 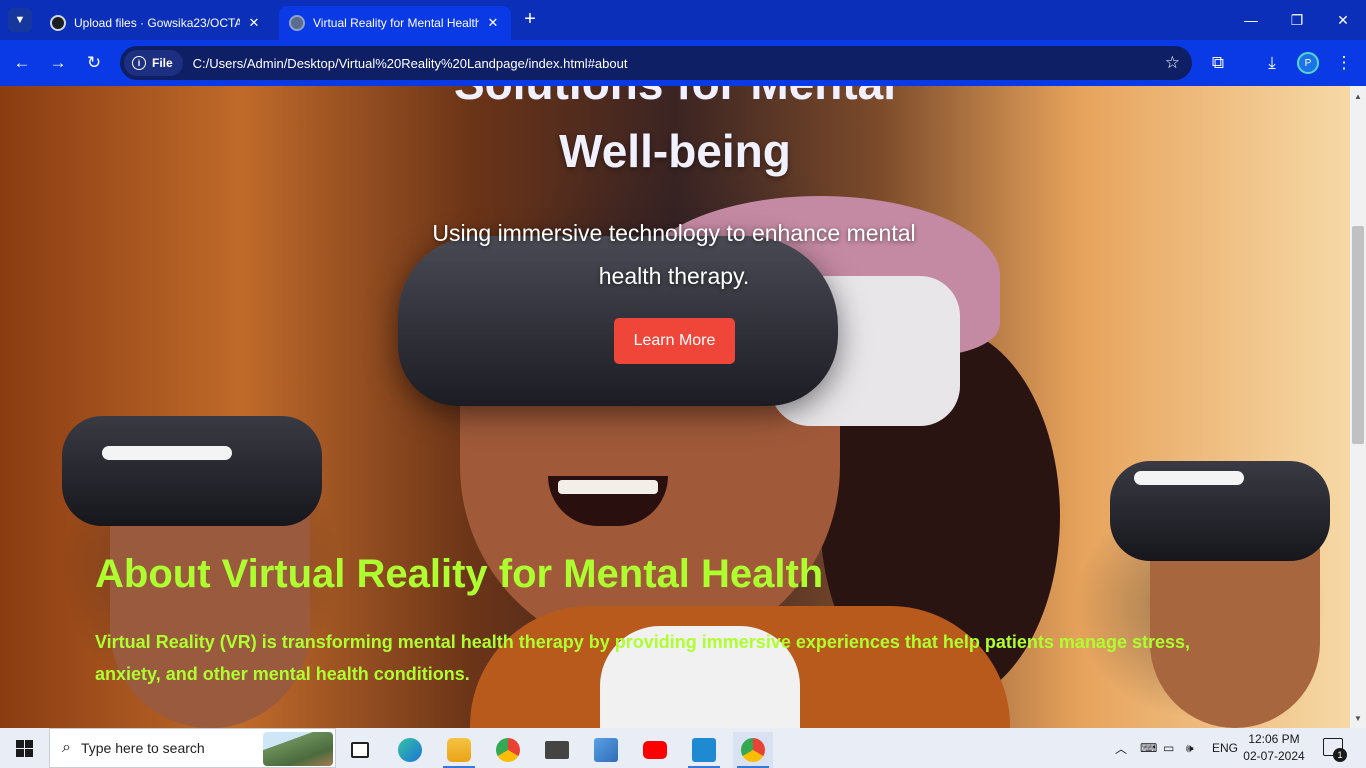 I want to click on tab-vr-mental-health: Virtual Reality for Mental Health ✕, so click(x=395, y=23).